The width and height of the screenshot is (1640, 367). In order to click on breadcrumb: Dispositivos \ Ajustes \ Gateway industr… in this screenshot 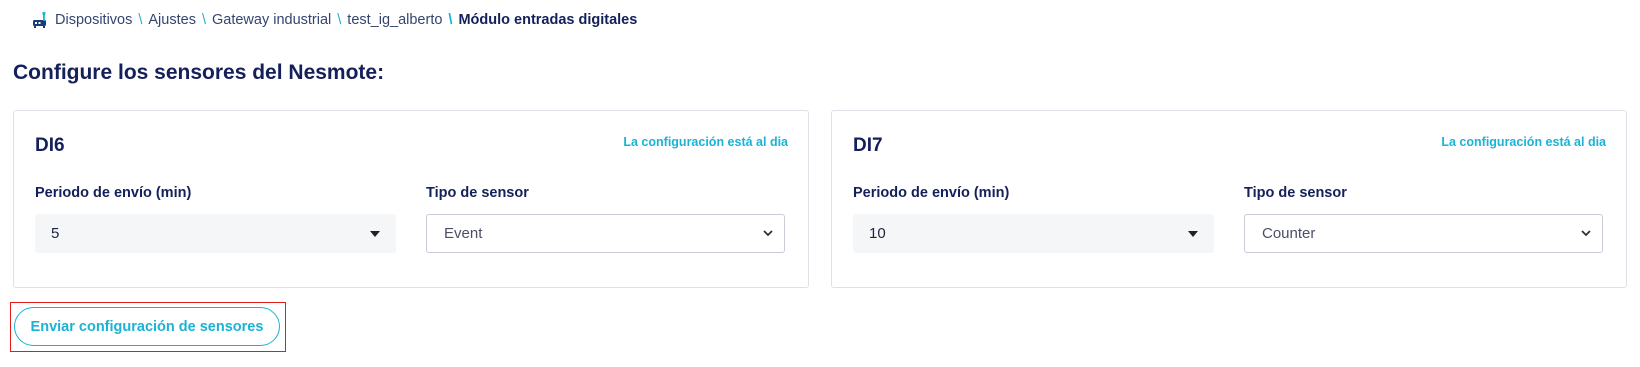, I will do `click(334, 20)`.